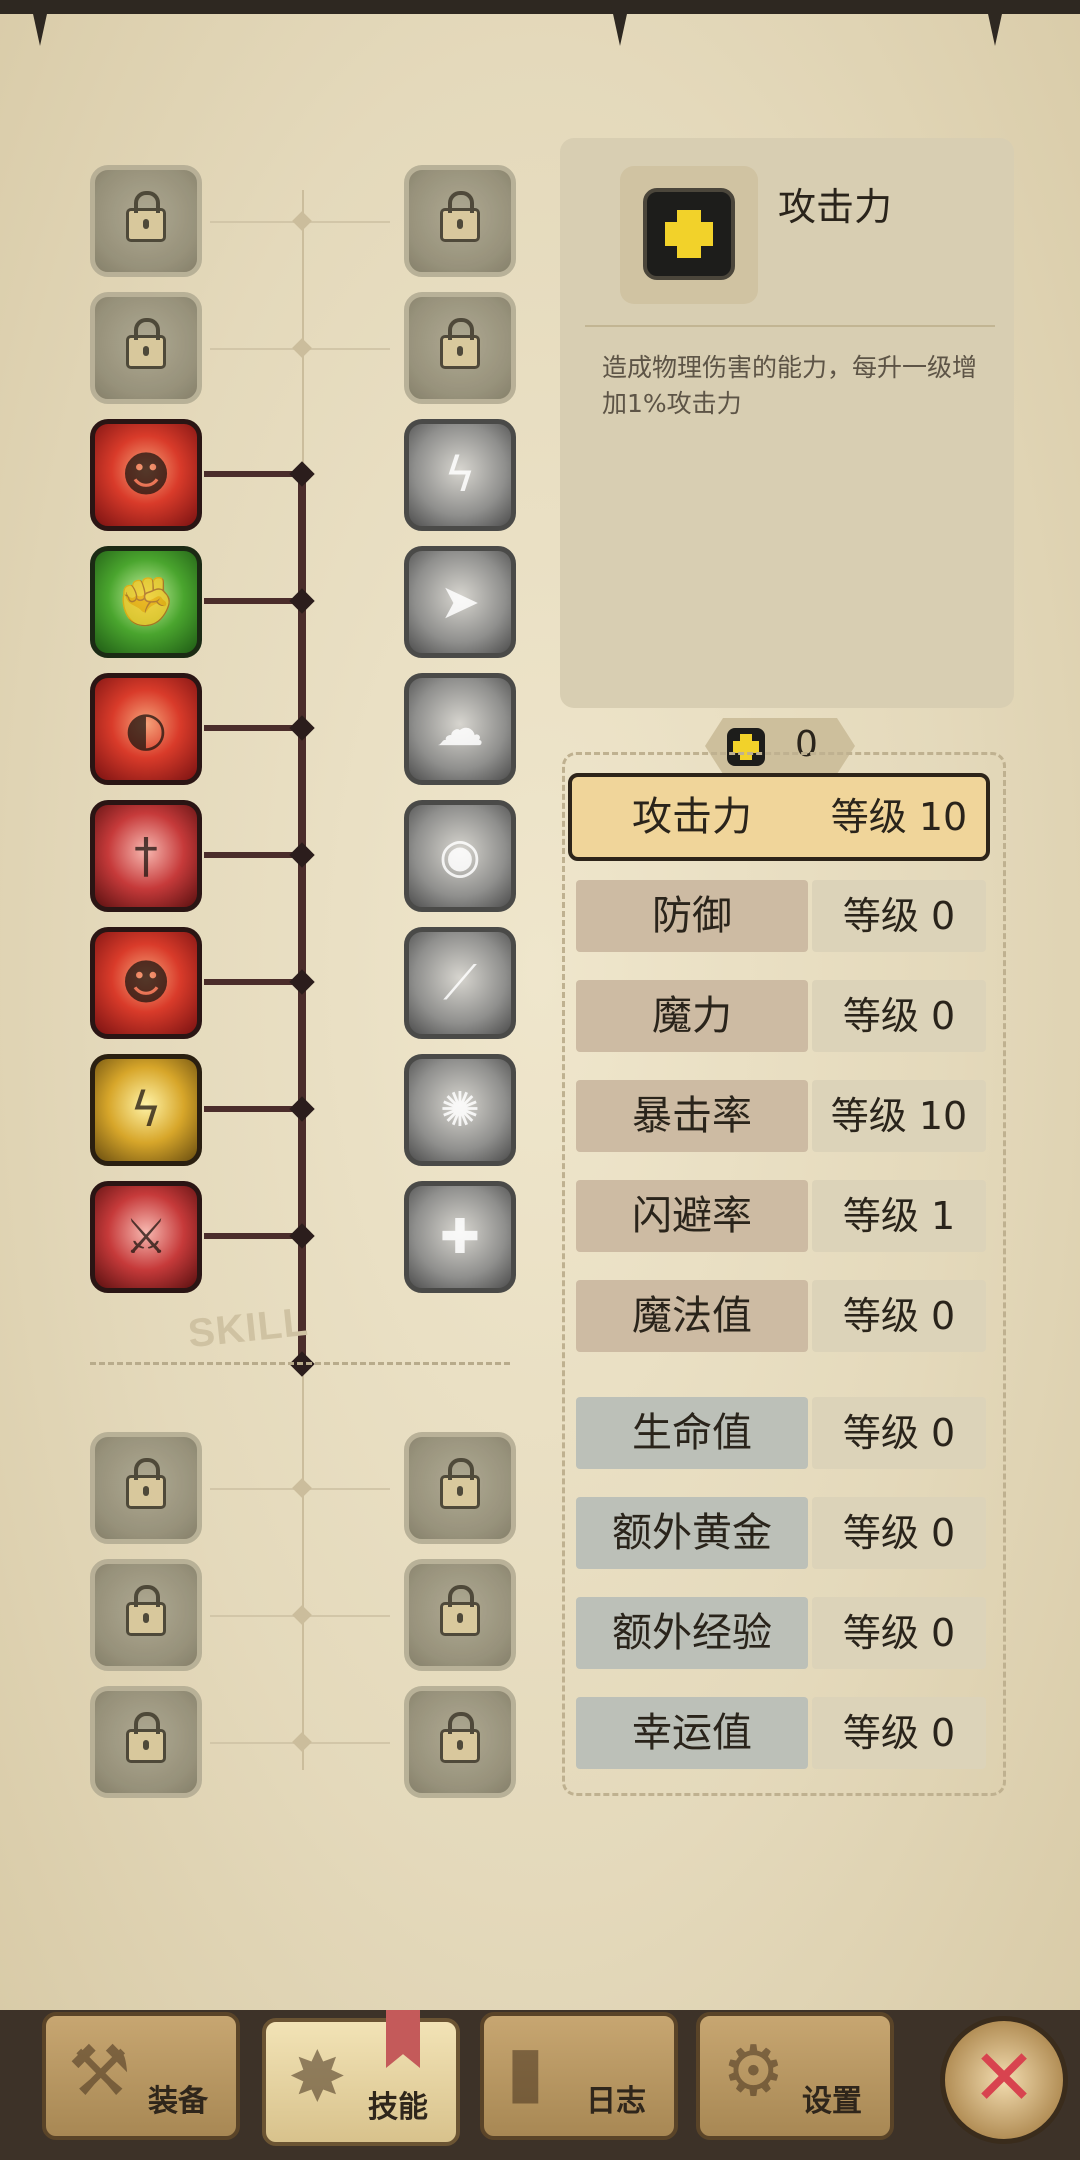 This screenshot has height=2160, width=1080. Describe the element at coordinates (616, 2101) in the screenshot. I see `tab-label: 日志` at that location.